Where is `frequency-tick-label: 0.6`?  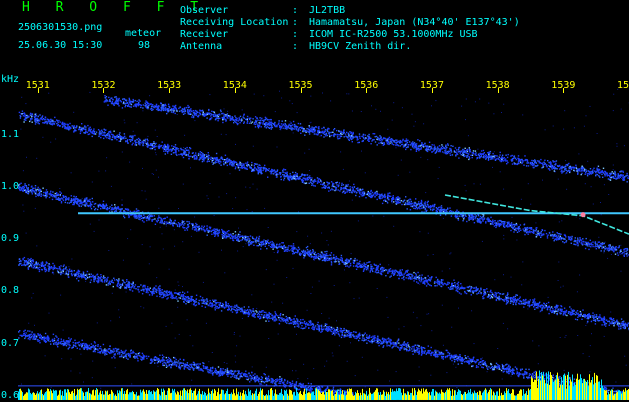
frequency-tick-label: 0.6 is located at coordinates (10, 396).